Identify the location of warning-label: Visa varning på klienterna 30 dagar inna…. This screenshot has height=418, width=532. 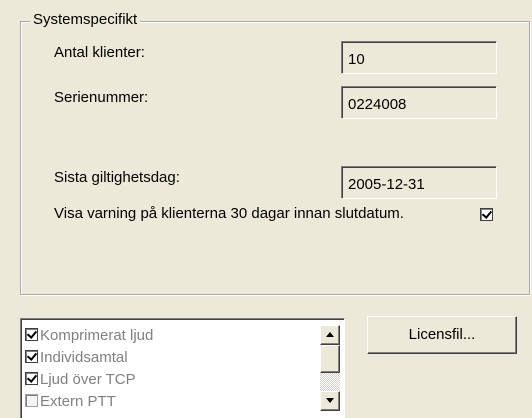
(229, 213).